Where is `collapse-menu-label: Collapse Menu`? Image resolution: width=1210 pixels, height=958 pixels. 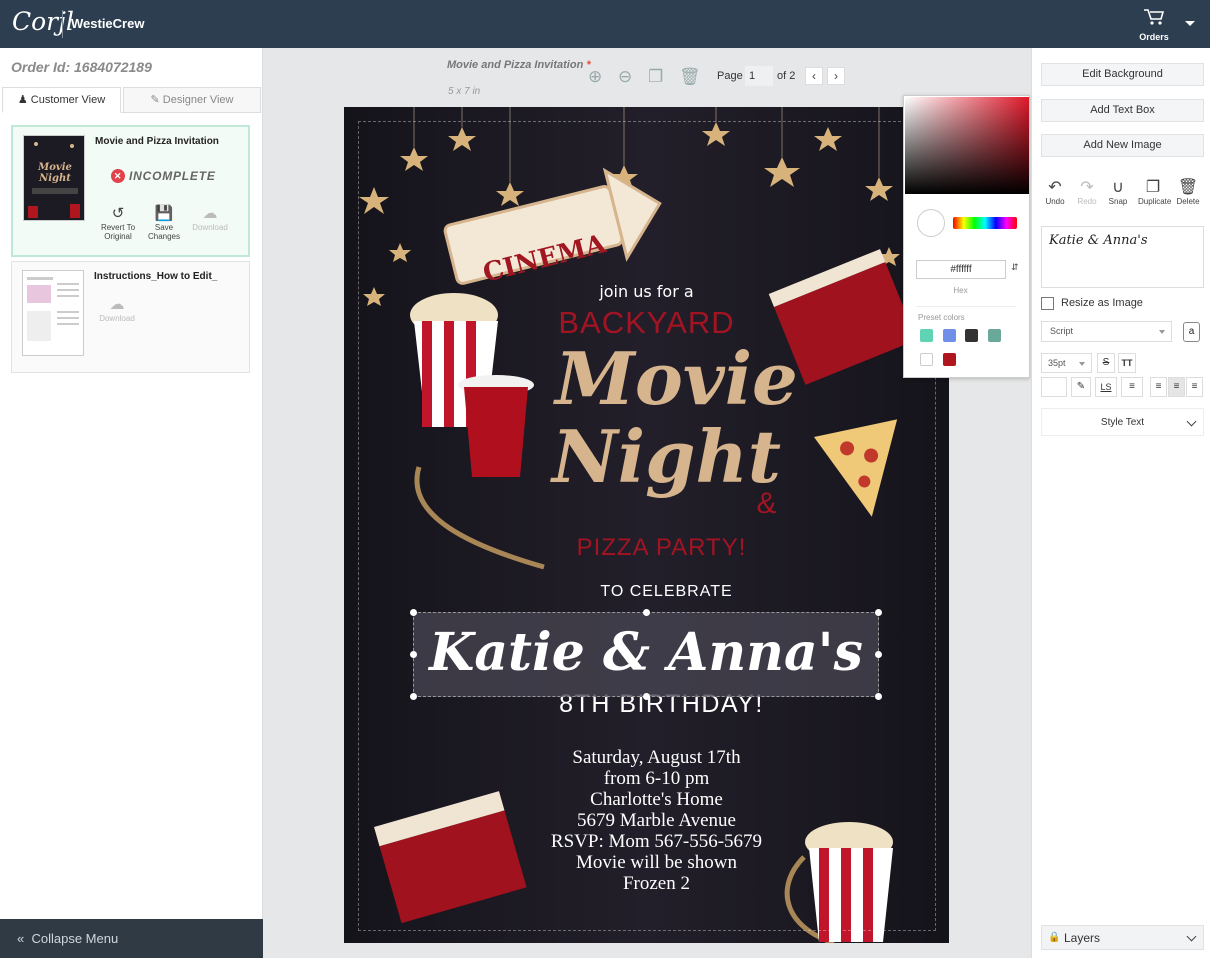
collapse-menu-label: Collapse Menu is located at coordinates (75, 938).